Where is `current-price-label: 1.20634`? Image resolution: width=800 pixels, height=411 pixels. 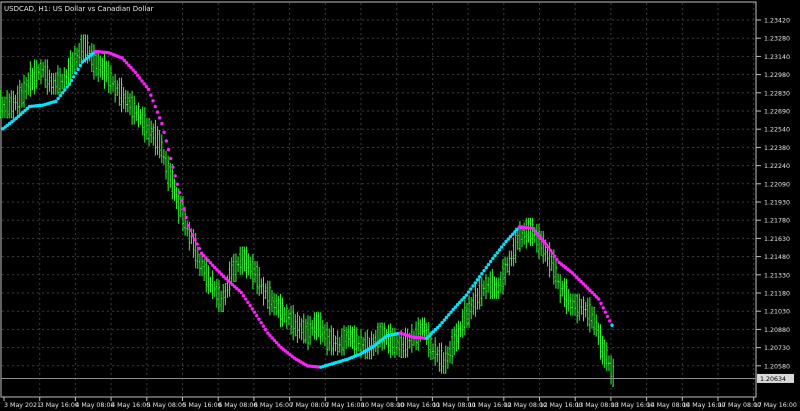 current-price-label: 1.20634 is located at coordinates (773, 379).